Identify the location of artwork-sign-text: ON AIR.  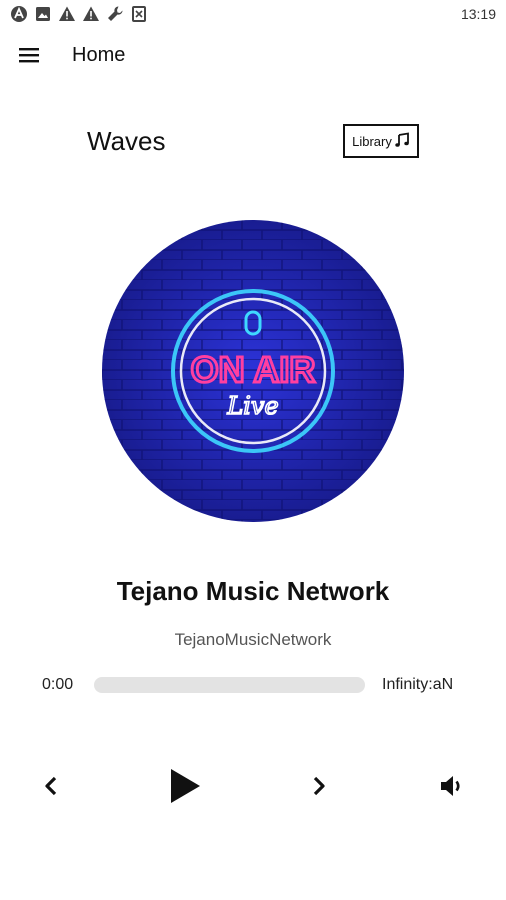
(253, 369).